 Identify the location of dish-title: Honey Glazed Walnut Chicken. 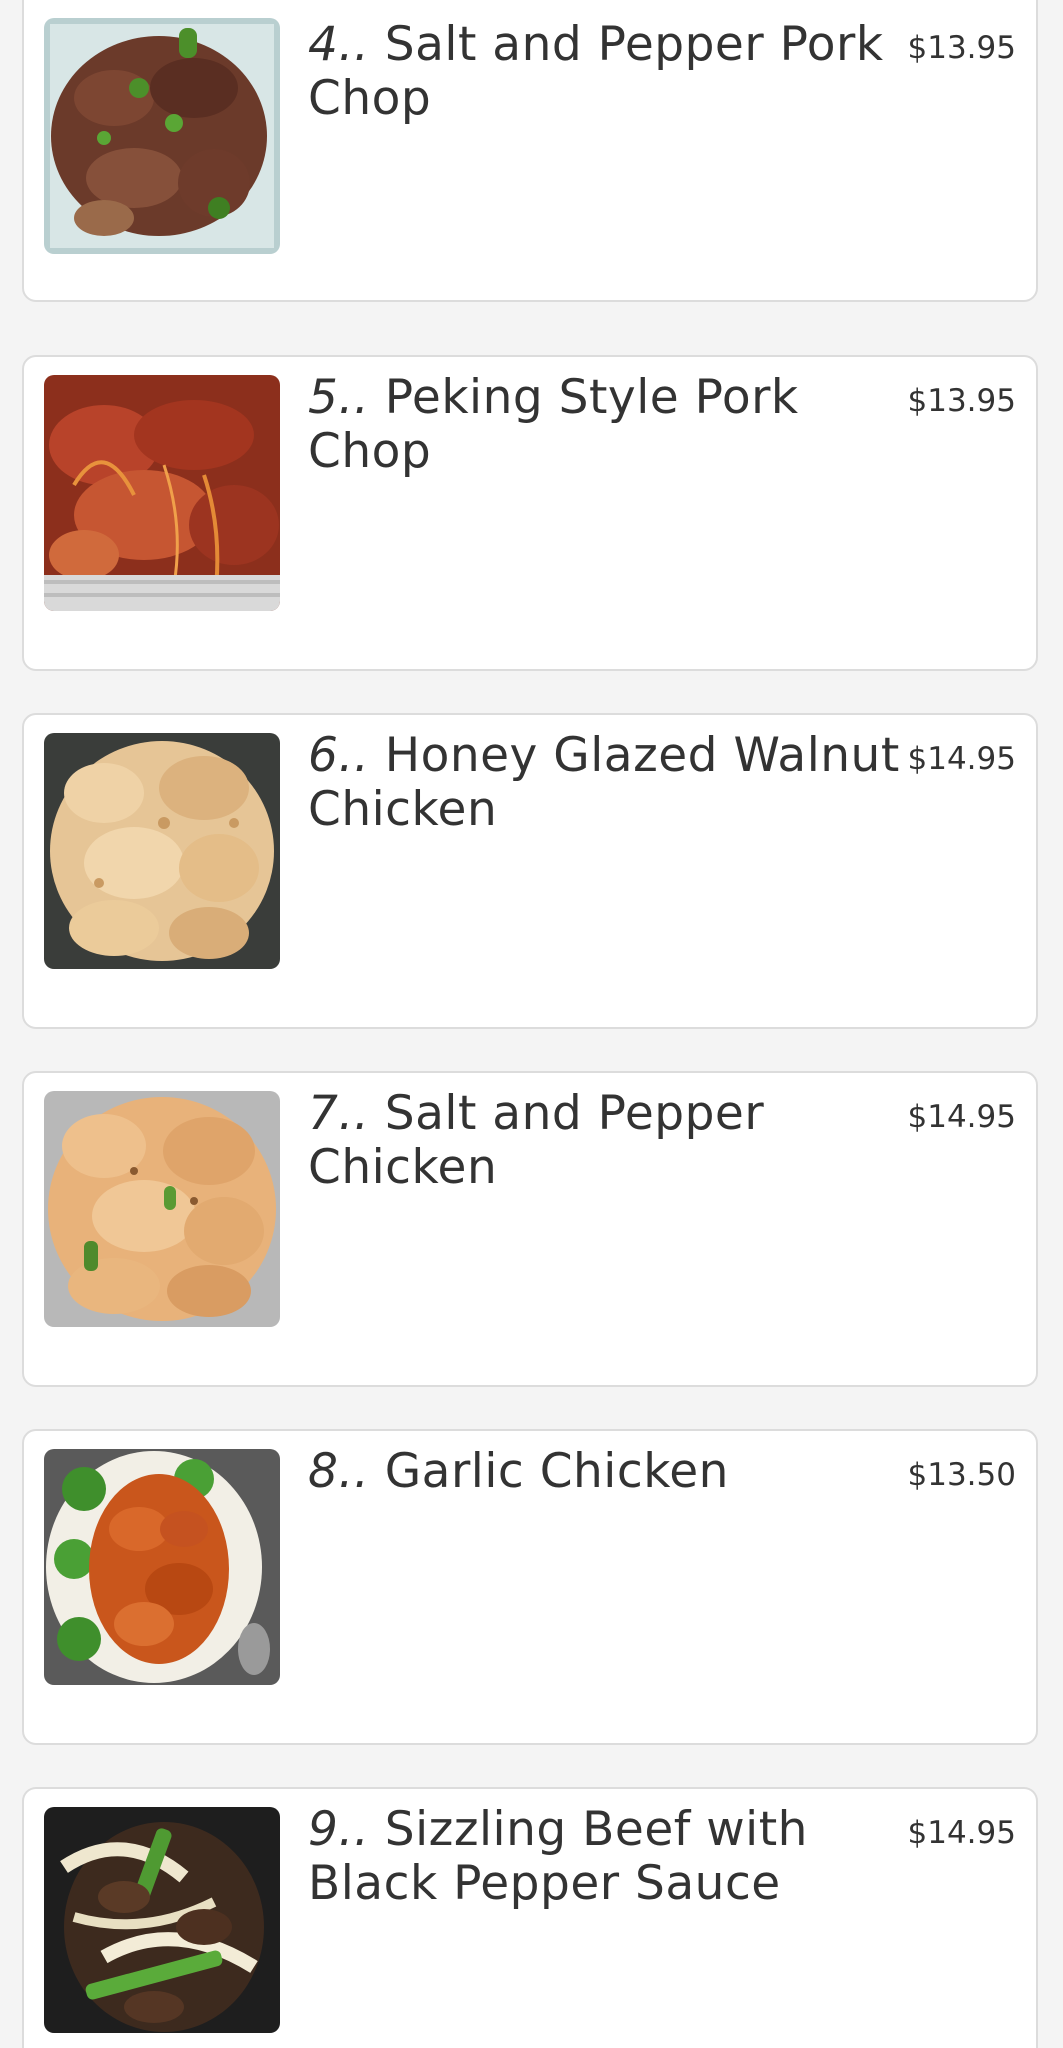
(604, 782).